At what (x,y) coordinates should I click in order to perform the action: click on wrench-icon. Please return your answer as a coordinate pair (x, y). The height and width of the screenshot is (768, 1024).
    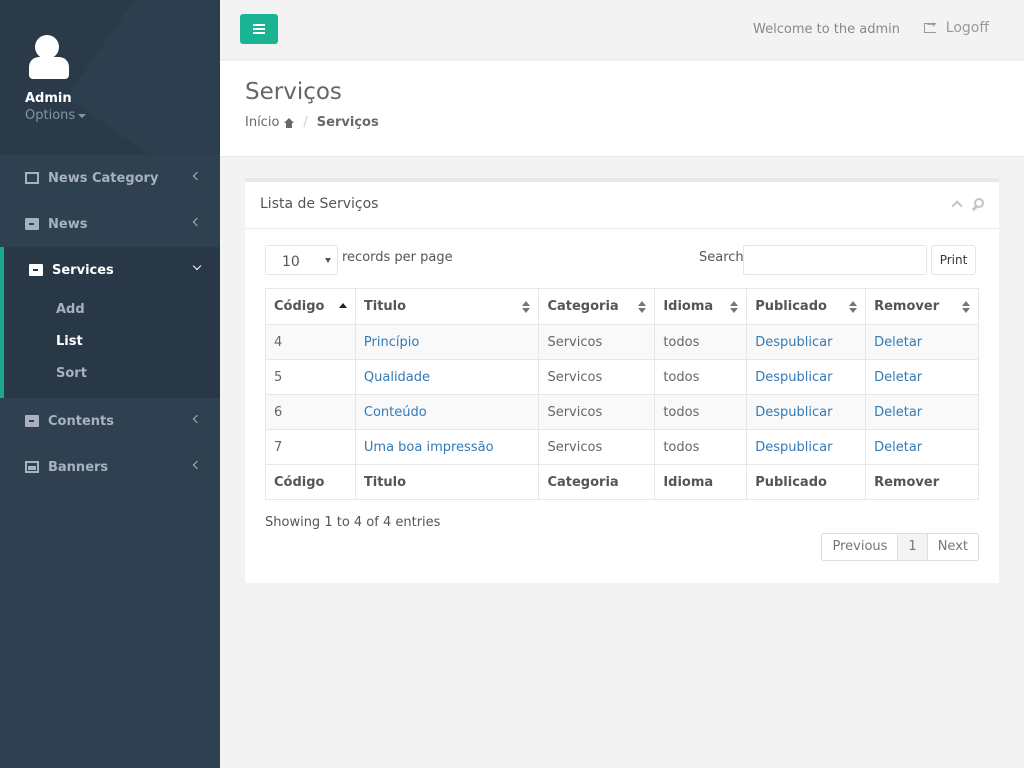
    Looking at the image, I should click on (977, 204).